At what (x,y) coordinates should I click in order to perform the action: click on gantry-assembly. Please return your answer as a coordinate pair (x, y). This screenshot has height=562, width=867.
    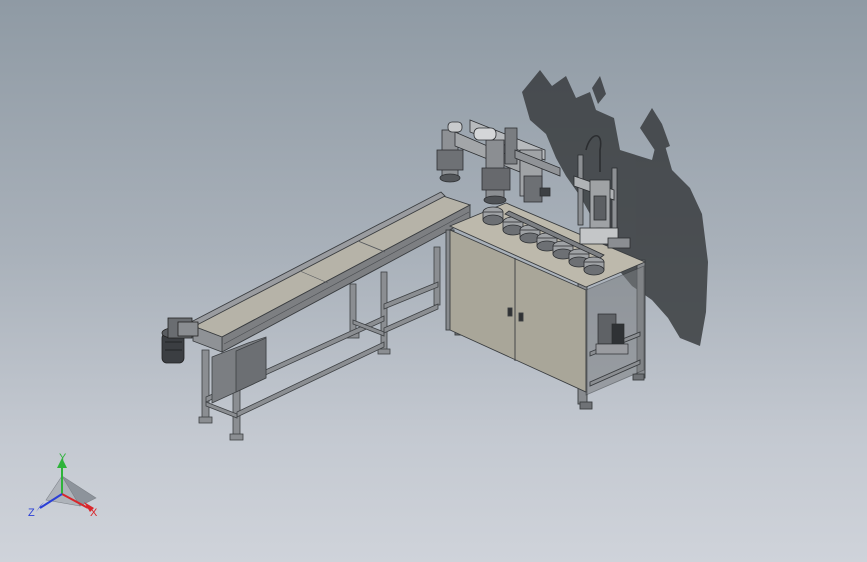
    Looking at the image, I should click on (498, 162).